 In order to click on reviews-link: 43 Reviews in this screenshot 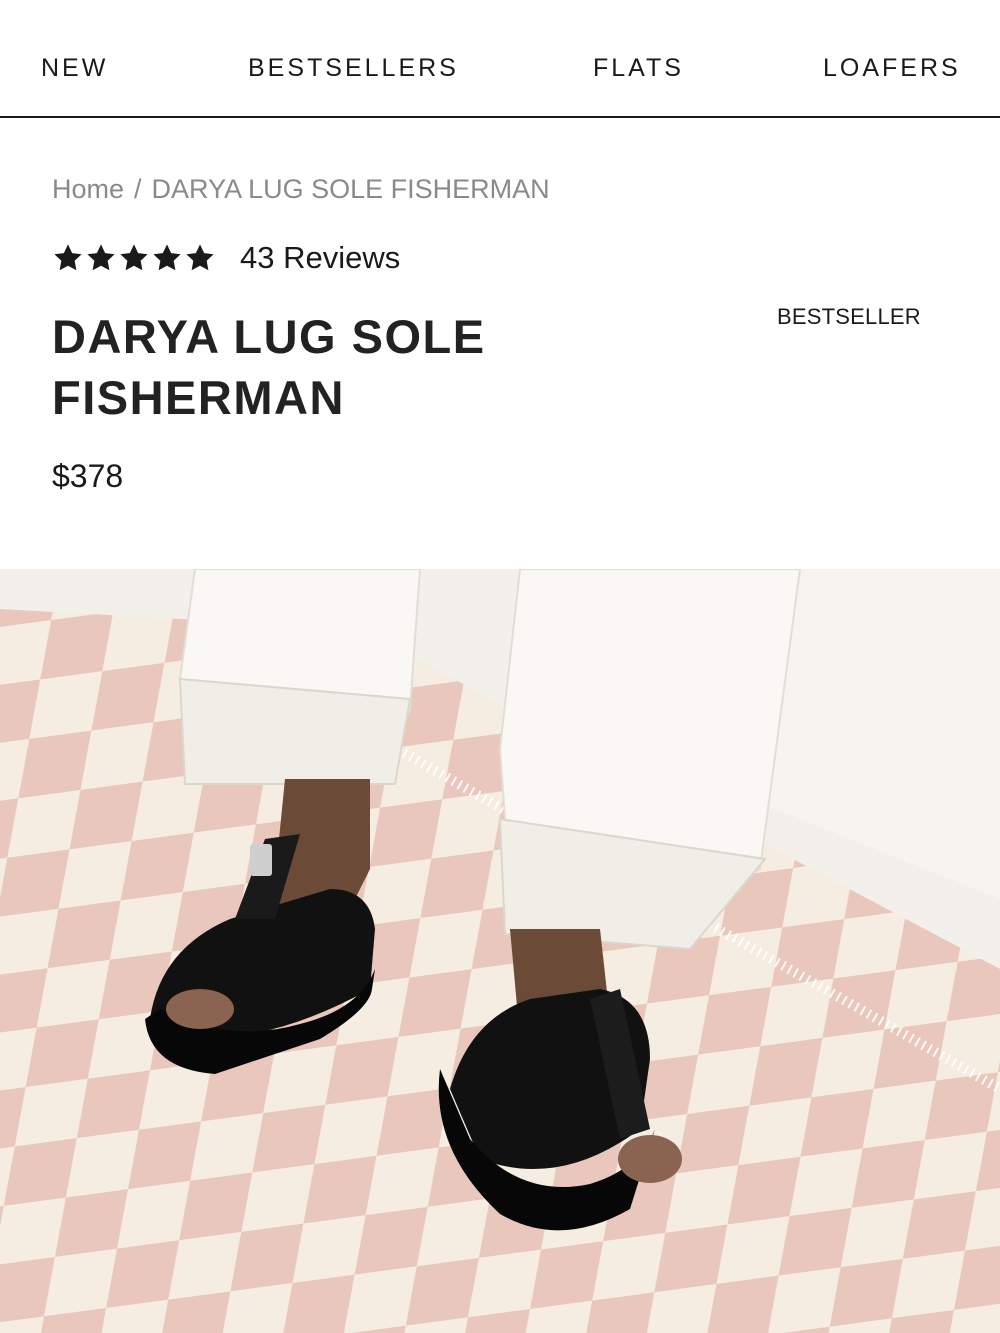, I will do `click(320, 258)`.